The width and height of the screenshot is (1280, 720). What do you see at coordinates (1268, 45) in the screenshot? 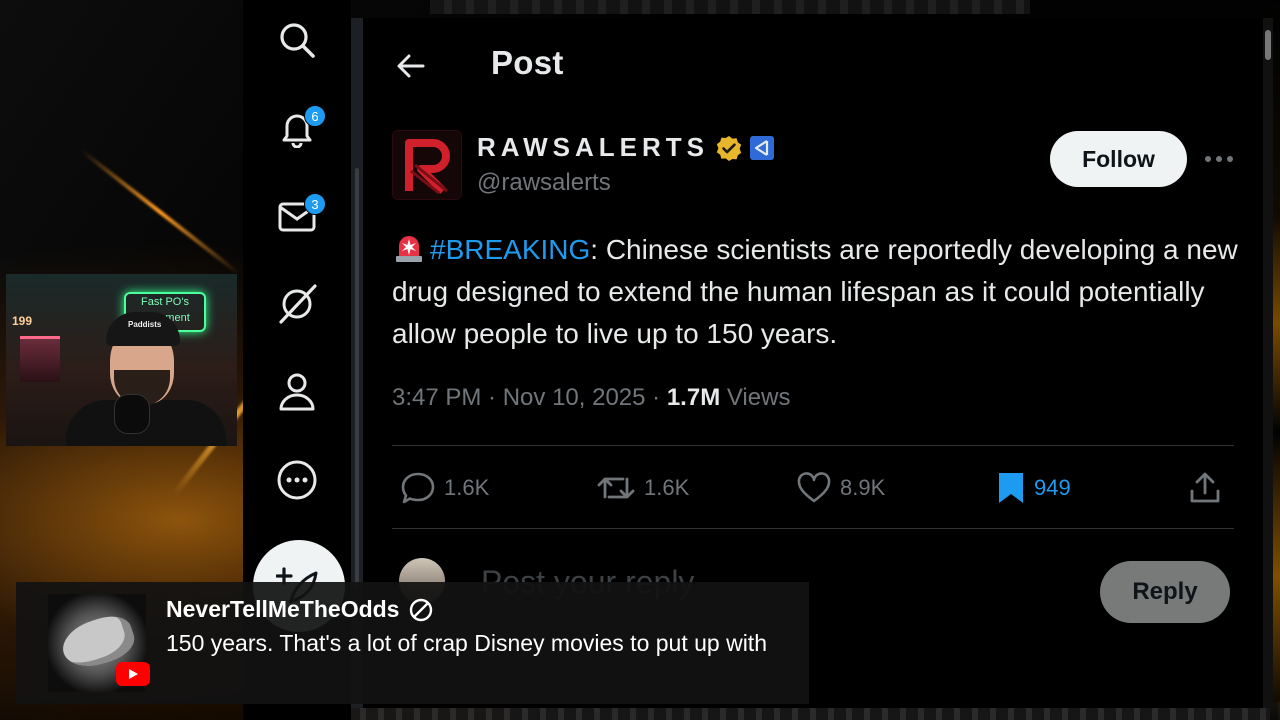
I see `scrollbar-thumb` at bounding box center [1268, 45].